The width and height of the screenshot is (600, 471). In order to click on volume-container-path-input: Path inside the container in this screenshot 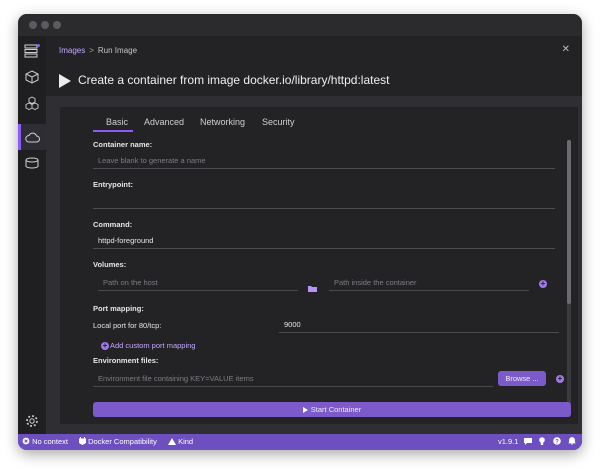, I will do `click(429, 283)`.